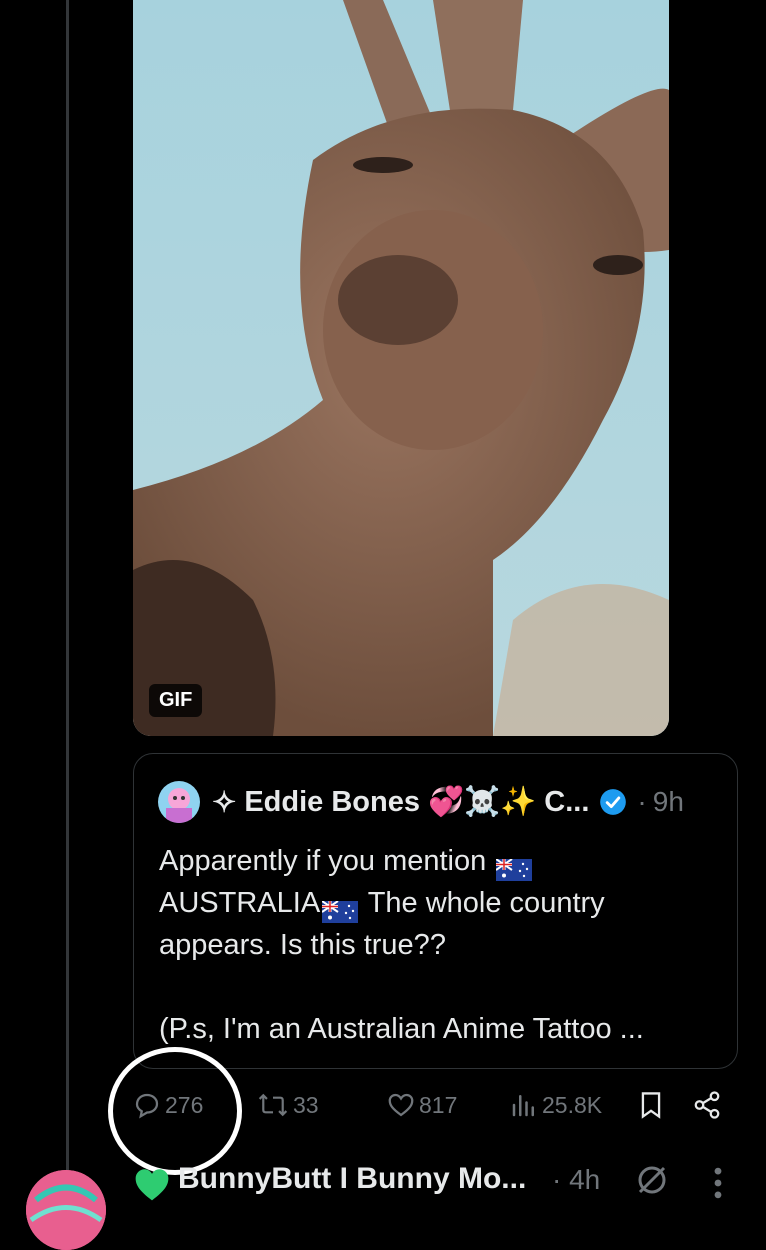 This screenshot has height=1250, width=766. Describe the element at coordinates (224, 802) in the screenshot. I see `quoted-author-prefix: ✧` at that location.